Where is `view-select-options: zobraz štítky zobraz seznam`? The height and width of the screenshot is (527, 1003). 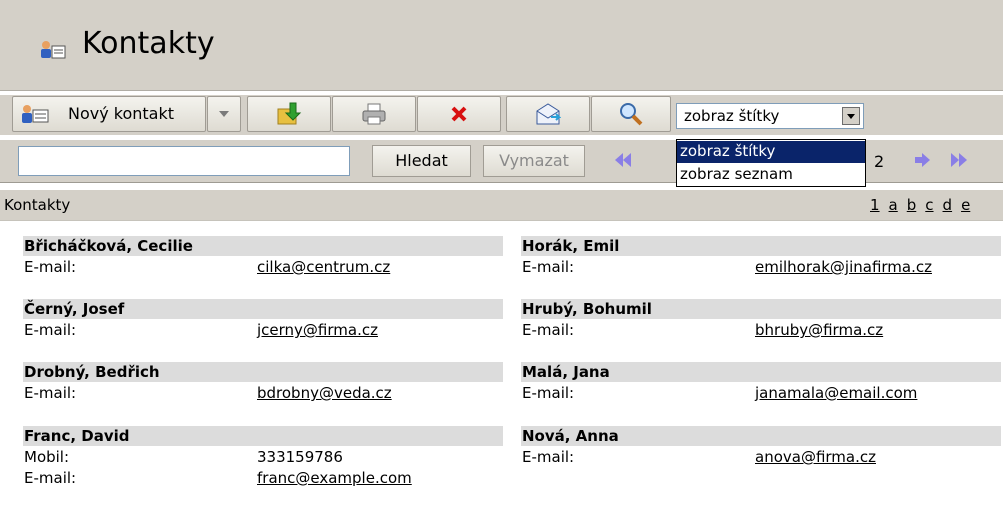
view-select-options: zobraz štítky zobraz seznam is located at coordinates (771, 163).